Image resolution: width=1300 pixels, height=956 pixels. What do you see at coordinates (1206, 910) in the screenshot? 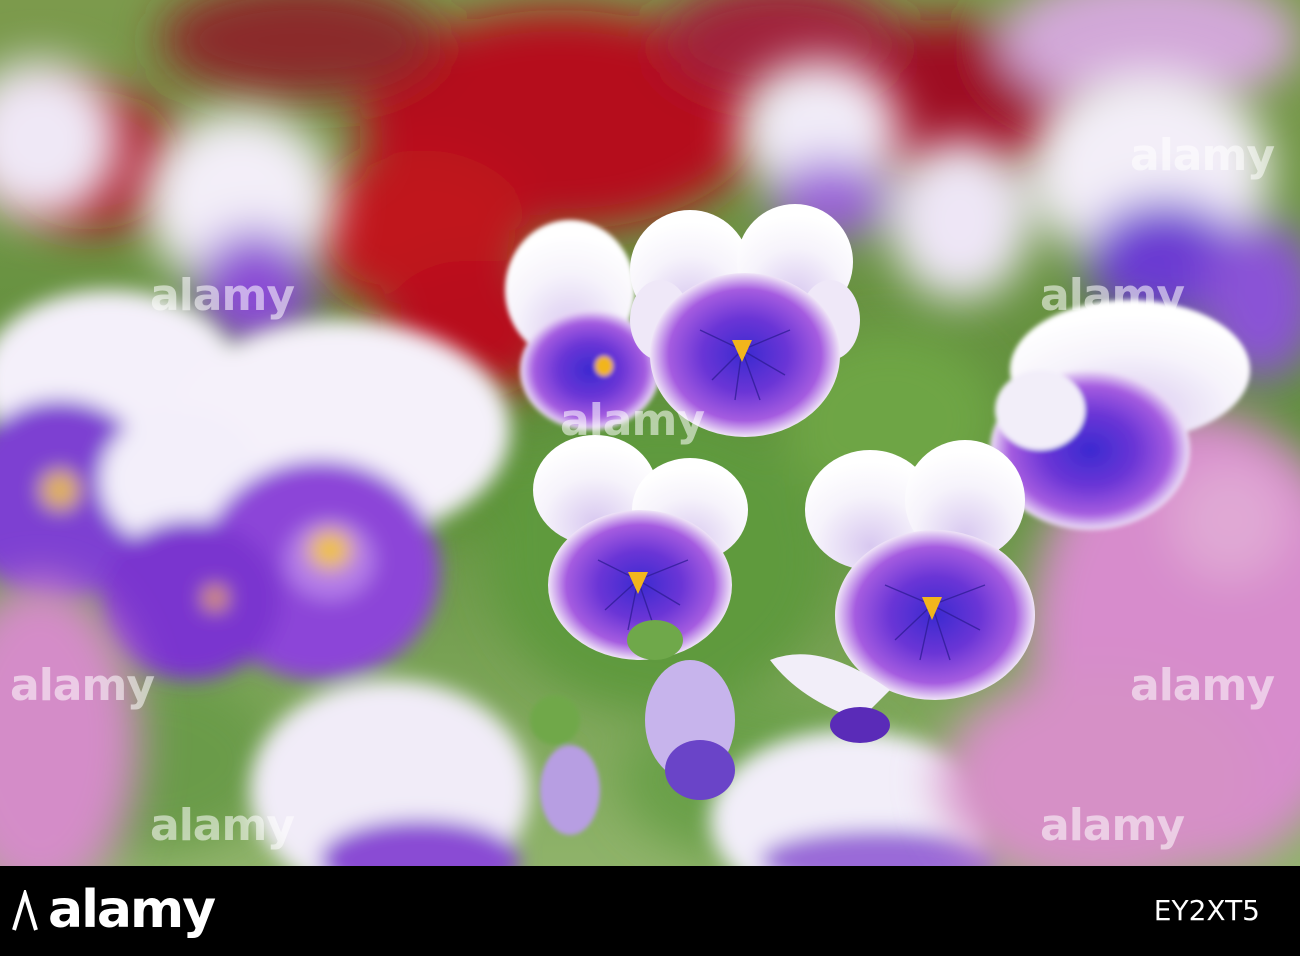
I see `image-id: EY2XT5` at bounding box center [1206, 910].